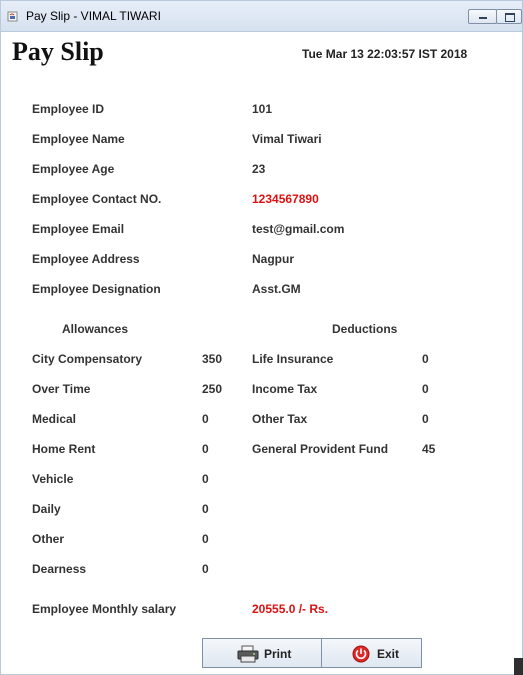  I want to click on employee-address-label: Employee Address, so click(86, 259).